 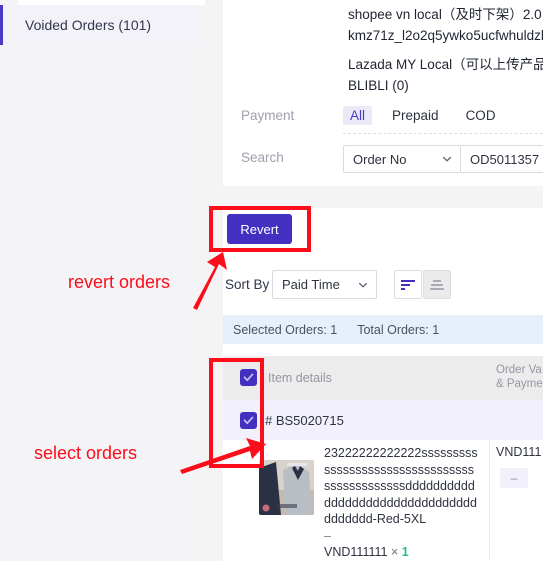 I want to click on order-value: VND111, so click(x=519, y=452).